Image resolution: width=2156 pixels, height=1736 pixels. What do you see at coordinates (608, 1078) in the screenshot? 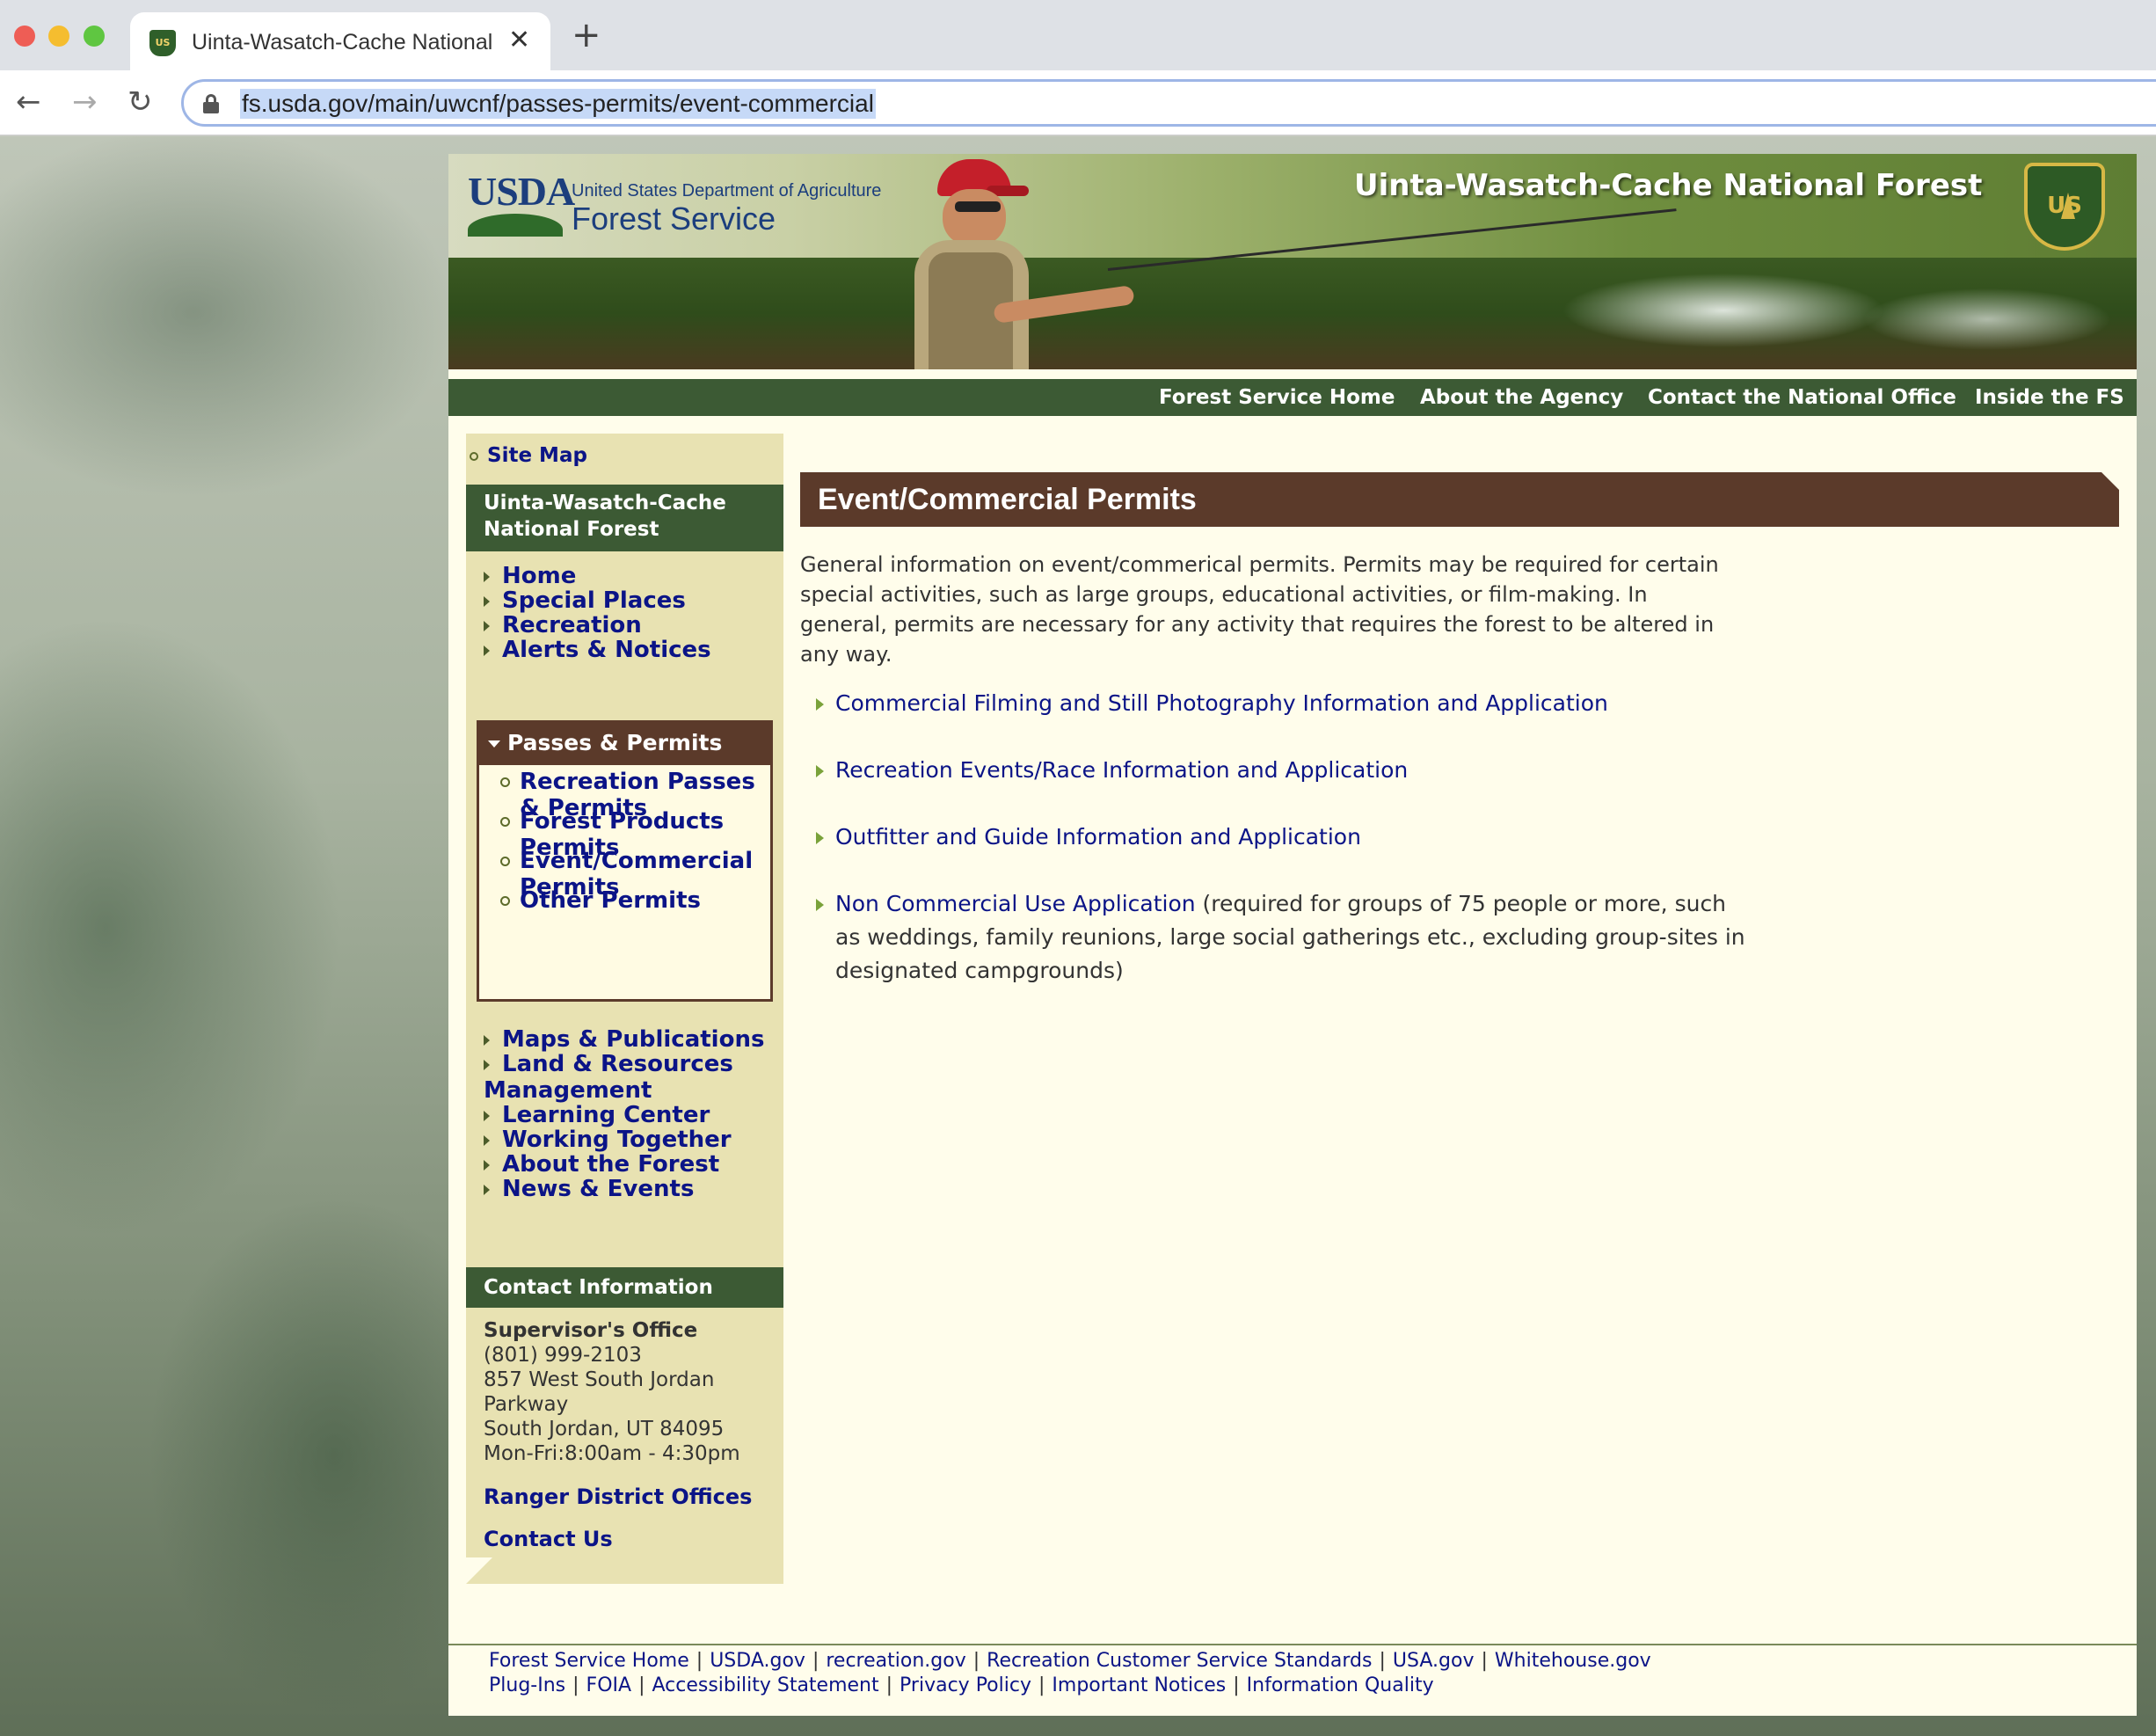
I see `sidebar-item-label: Land & Resources Management` at bounding box center [608, 1078].